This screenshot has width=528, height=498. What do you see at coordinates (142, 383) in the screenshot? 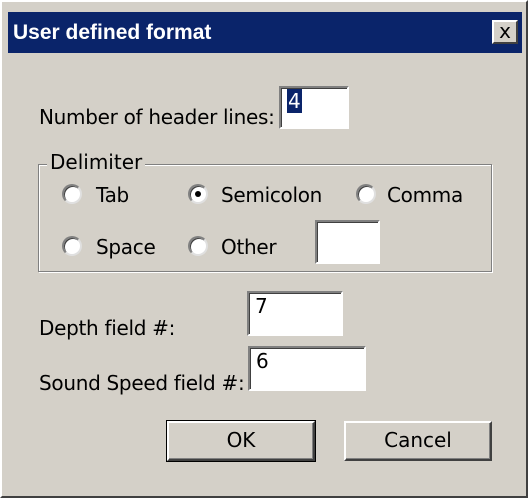
I see `sound-speed-field-label: Sound Speed field #:` at bounding box center [142, 383].